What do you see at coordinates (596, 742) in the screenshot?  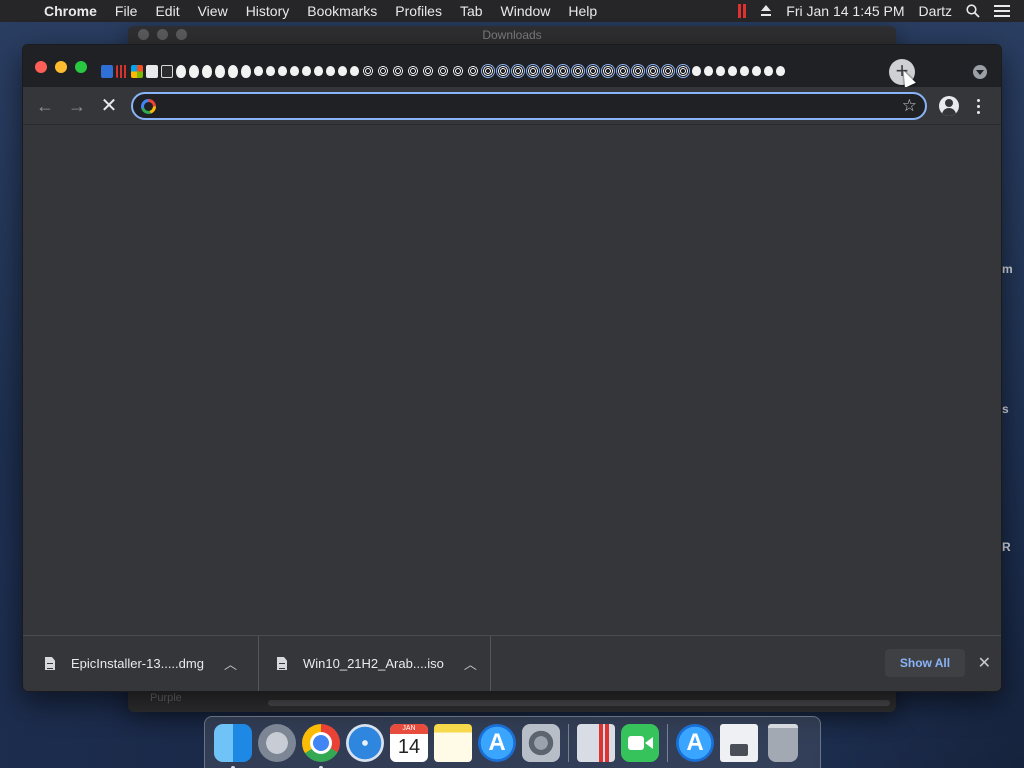 I see `dock-parallels-icon` at bounding box center [596, 742].